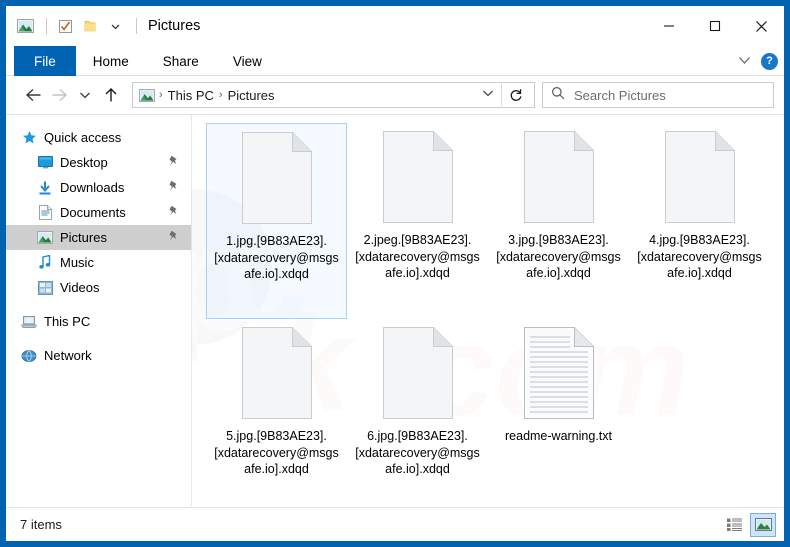  I want to click on up-button, so click(111, 95).